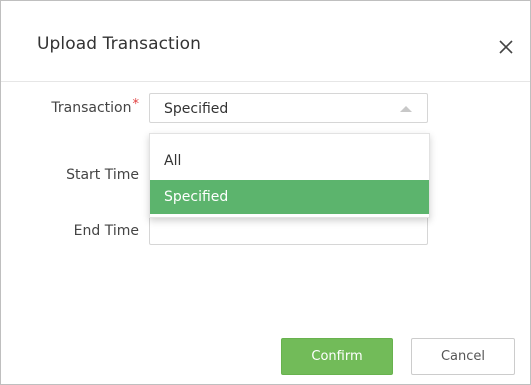 Image resolution: width=531 pixels, height=385 pixels. I want to click on transaction-label-text: Transaction, so click(91, 108).